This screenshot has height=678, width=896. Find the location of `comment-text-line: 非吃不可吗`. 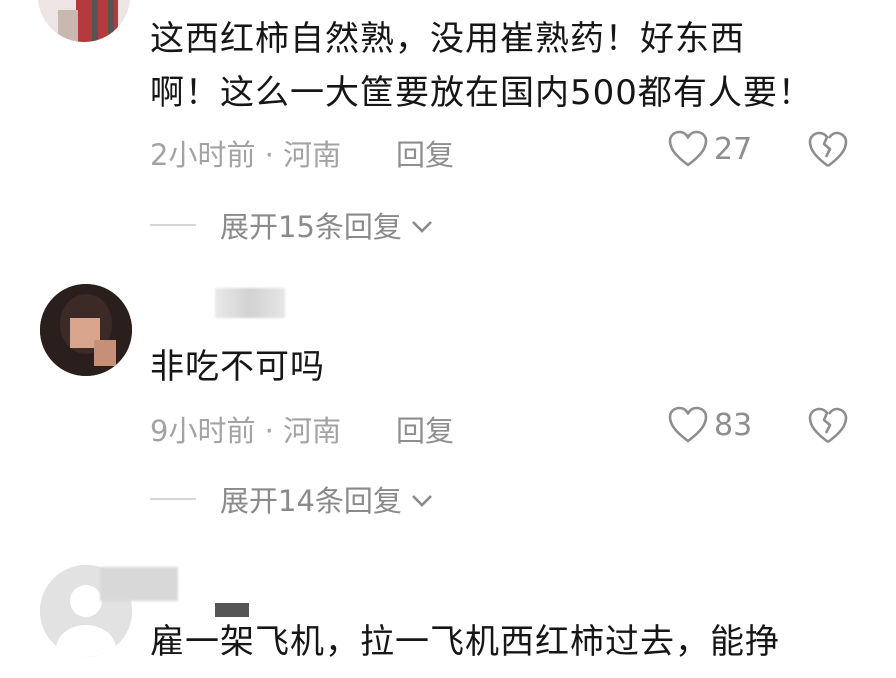

comment-text-line: 非吃不可吗 is located at coordinates (237, 367).